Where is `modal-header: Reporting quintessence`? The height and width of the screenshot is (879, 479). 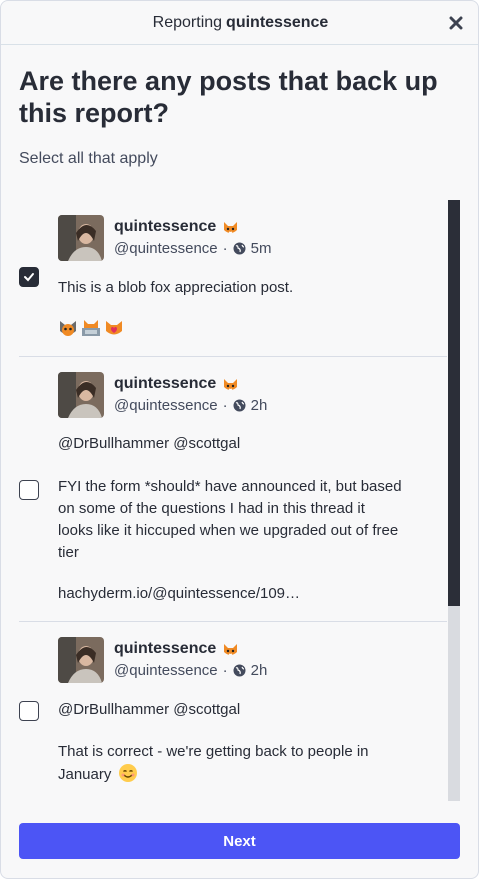
modal-header: Reporting quintessence is located at coordinates (239, 23).